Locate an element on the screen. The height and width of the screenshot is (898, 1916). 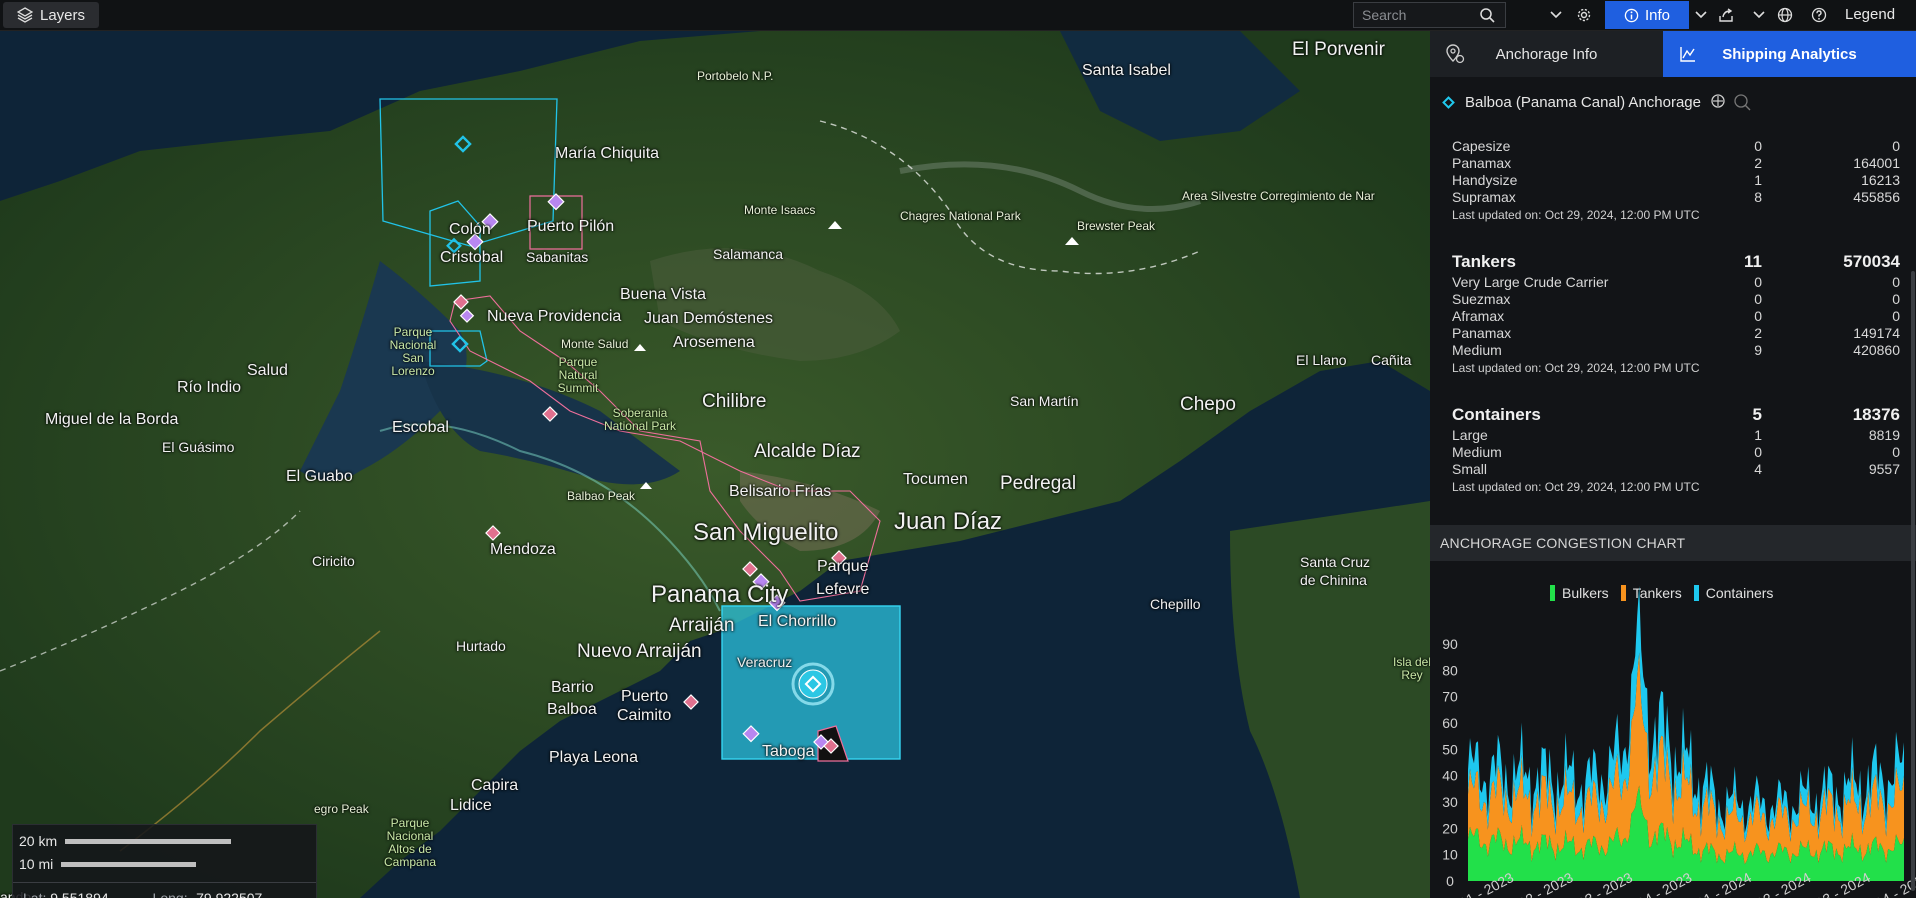
search-box is located at coordinates (1429, 15).